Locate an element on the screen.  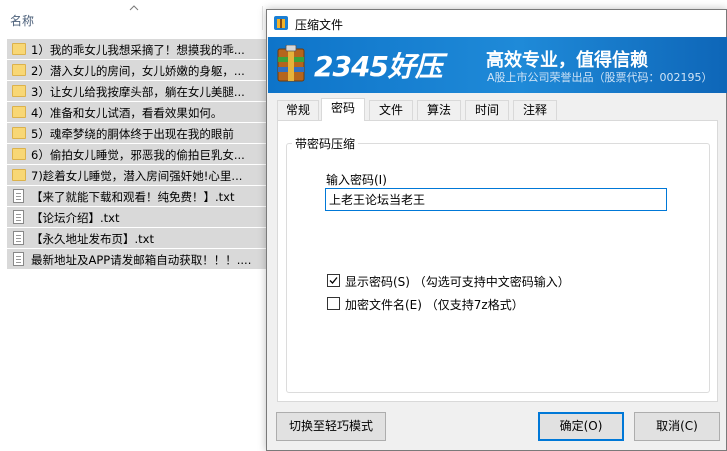
show-password-checkbox-box is located at coordinates (333, 280).